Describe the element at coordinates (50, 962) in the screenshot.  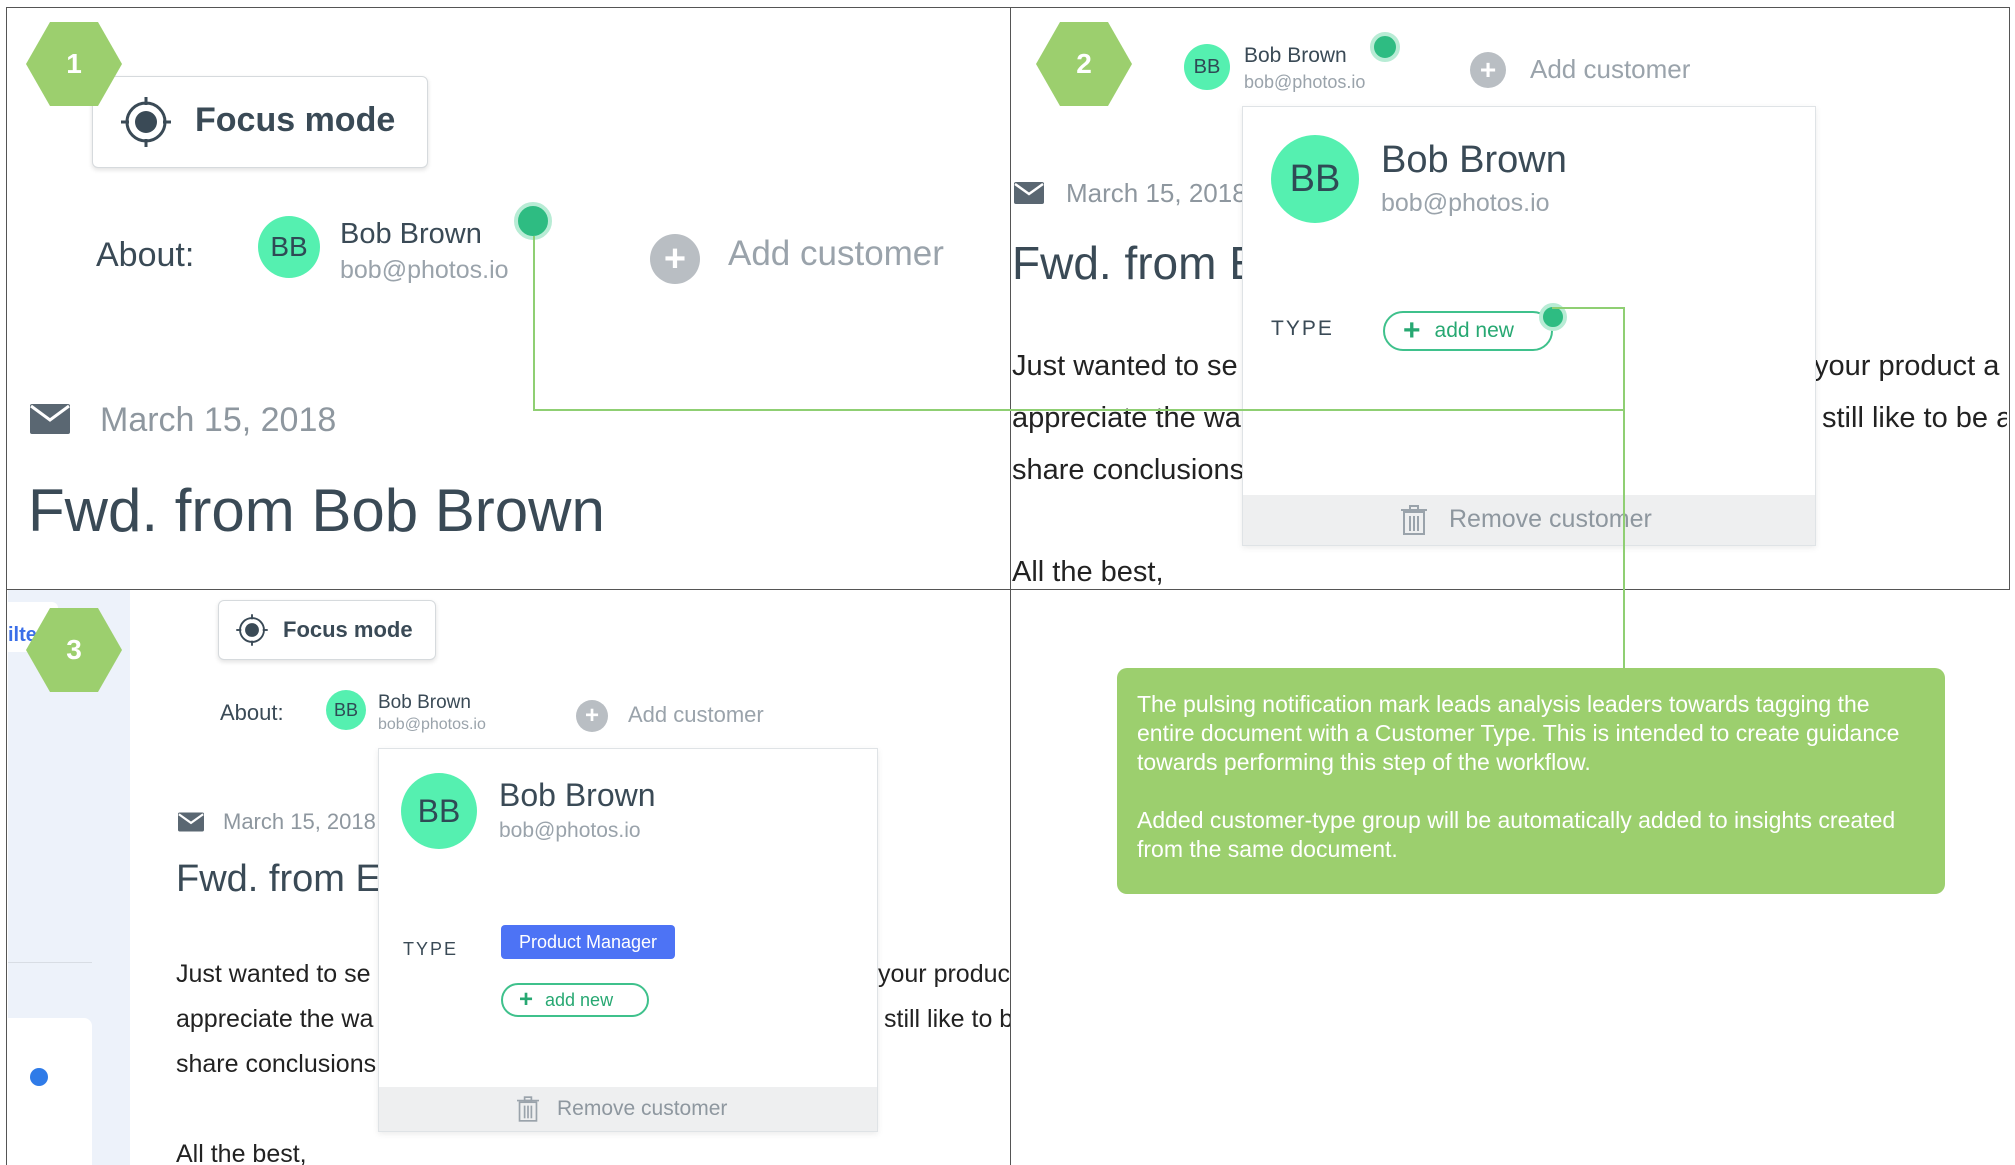
I see `sidebar-divider` at that location.